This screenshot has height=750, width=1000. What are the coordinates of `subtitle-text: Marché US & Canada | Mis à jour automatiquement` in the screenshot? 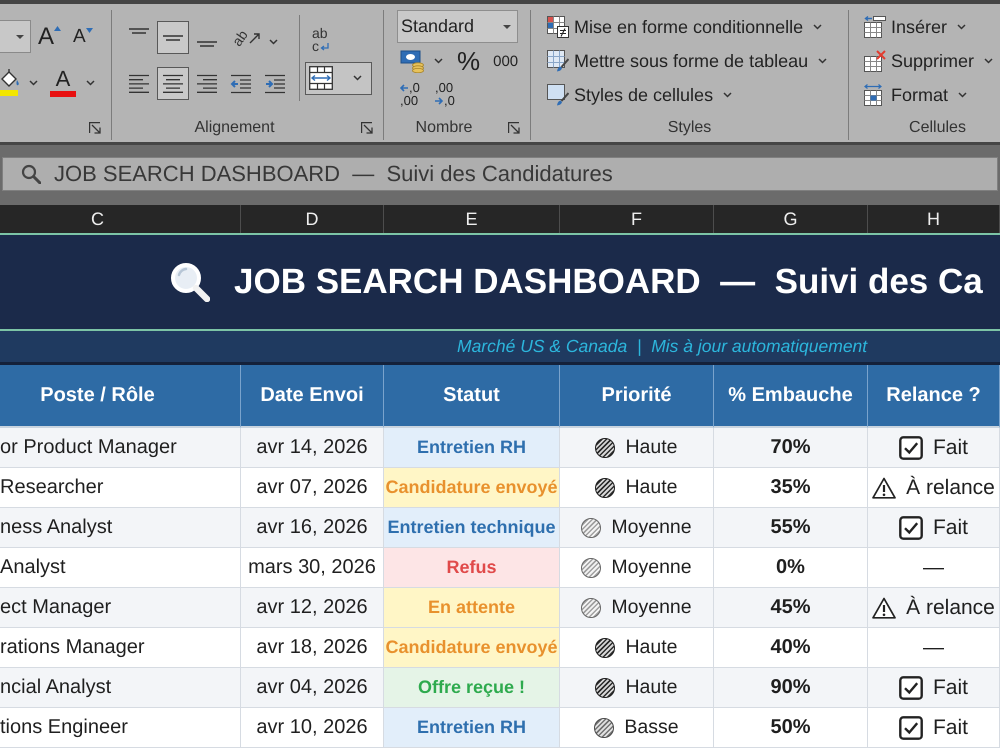 It's located at (662, 346).